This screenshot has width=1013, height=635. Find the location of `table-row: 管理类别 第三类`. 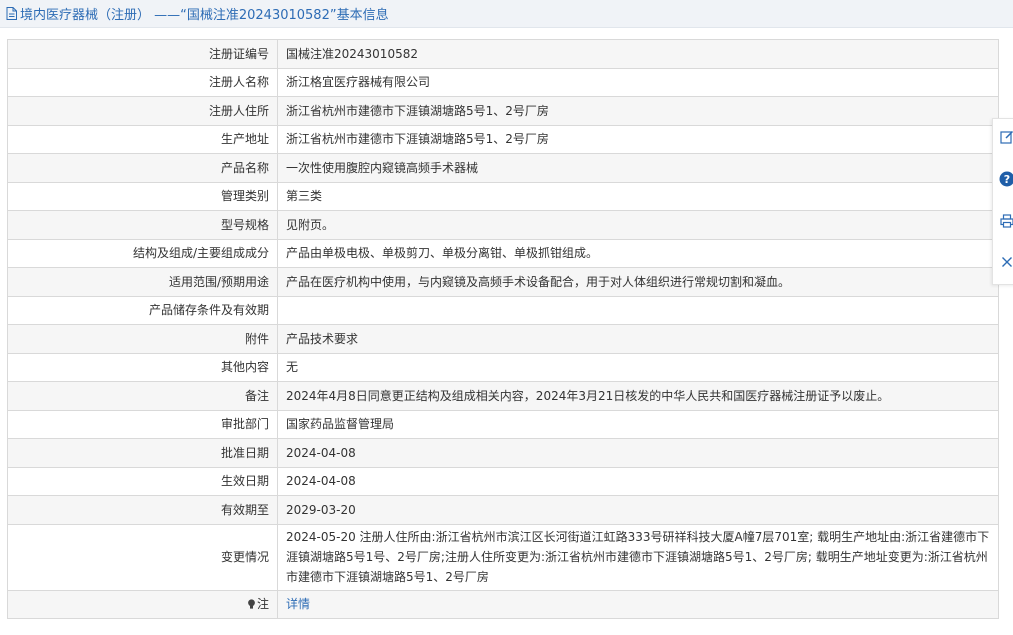

table-row: 管理类别 第三类 is located at coordinates (503, 196).